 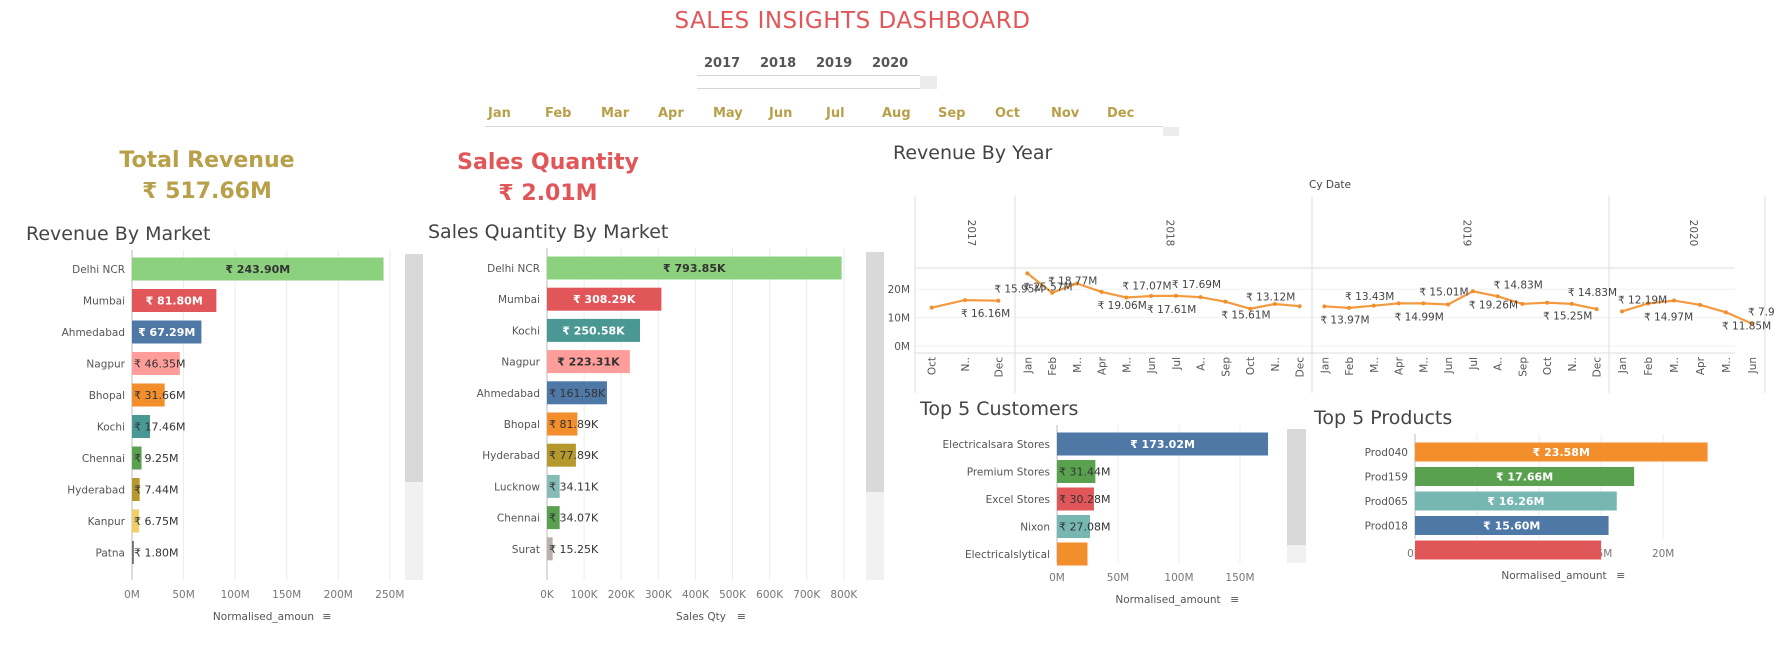 I want to click on data-label: ₹ 17.07M, so click(x=1146, y=287).